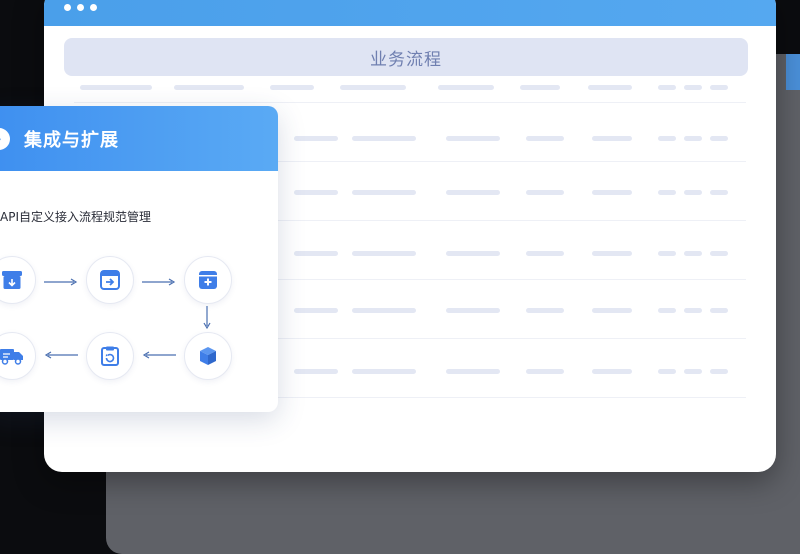  Describe the element at coordinates (410, 92) in the screenshot. I see `table-header-row` at that location.